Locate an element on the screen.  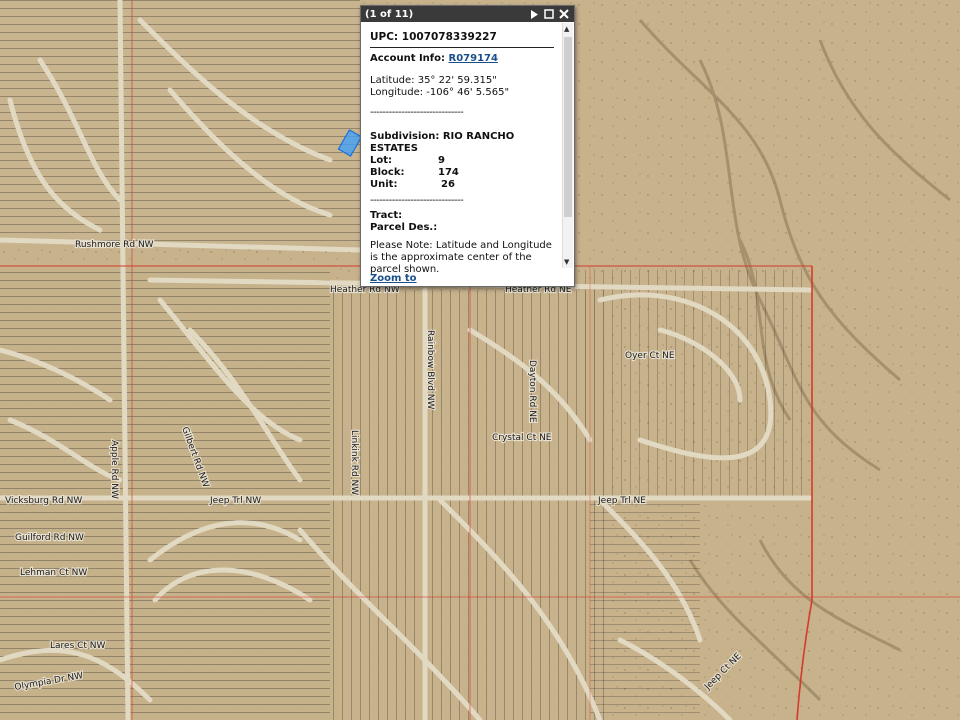
road-label: Jeep Trl NE is located at coordinates (621, 501).